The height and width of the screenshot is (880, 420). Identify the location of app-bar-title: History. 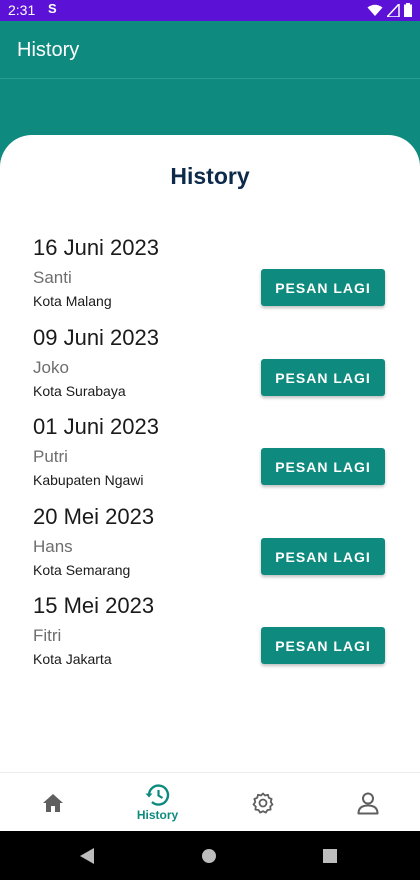
(48, 50).